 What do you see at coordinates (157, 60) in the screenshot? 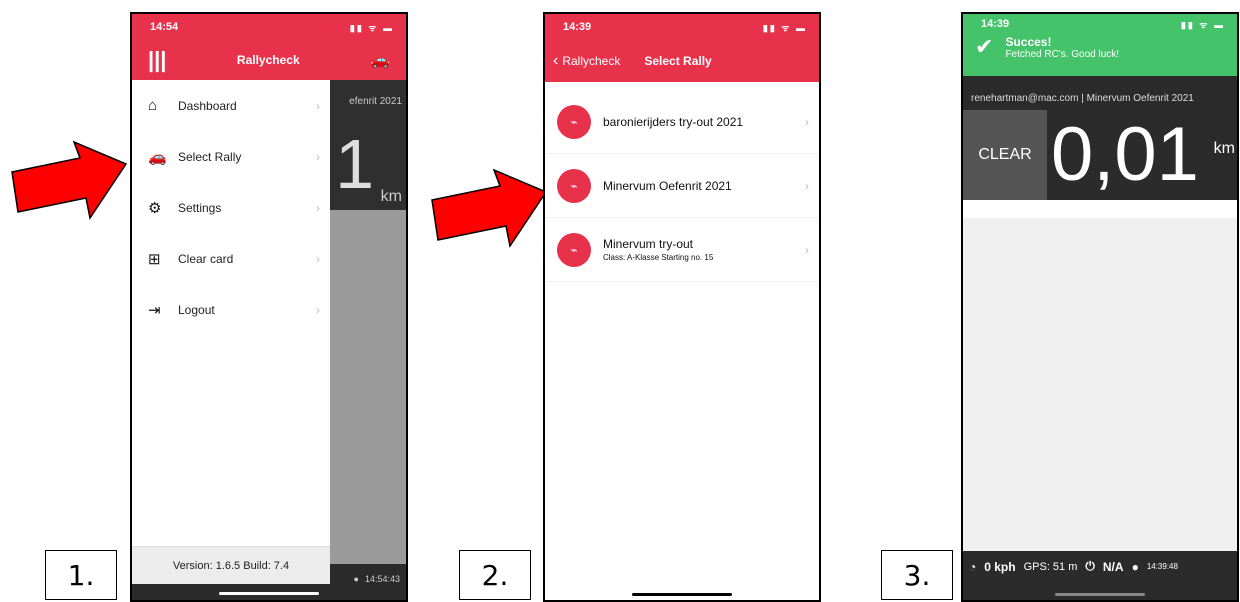
I see `hamburger-menu-icon: |||` at bounding box center [157, 60].